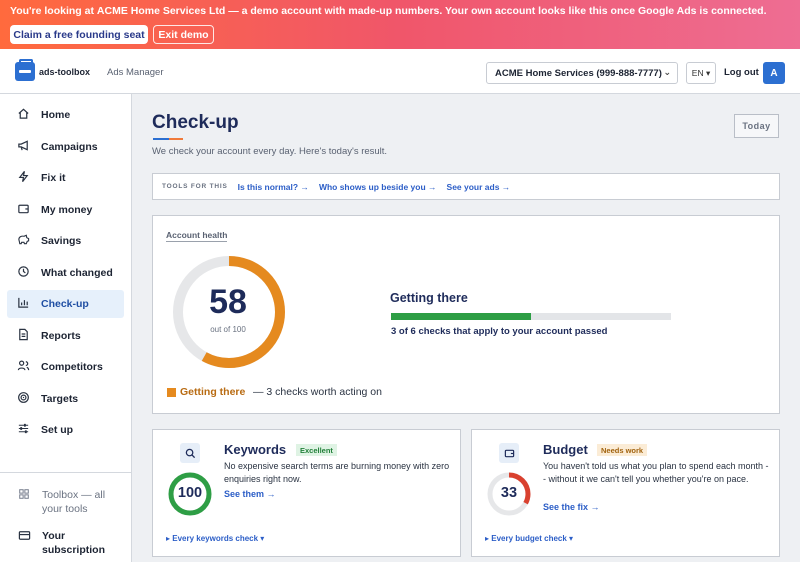 The image size is (800, 562). What do you see at coordinates (23, 304) in the screenshot?
I see `bar-chart-icon` at bounding box center [23, 304].